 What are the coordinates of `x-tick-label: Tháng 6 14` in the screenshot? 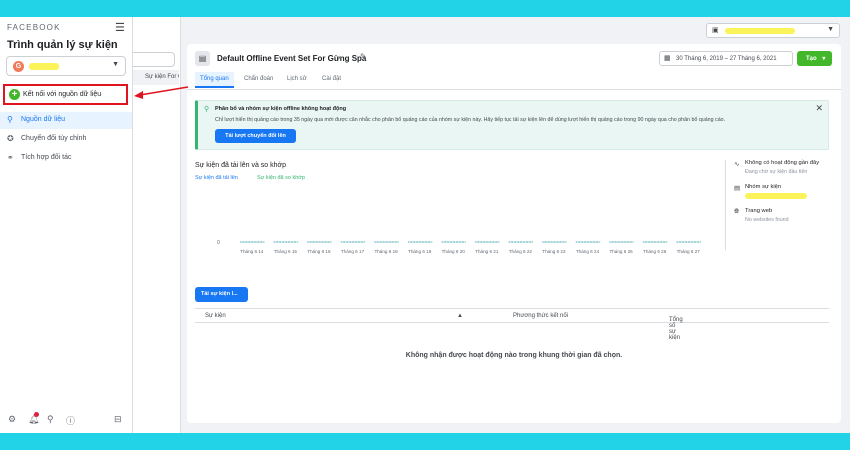 It's located at (252, 251).